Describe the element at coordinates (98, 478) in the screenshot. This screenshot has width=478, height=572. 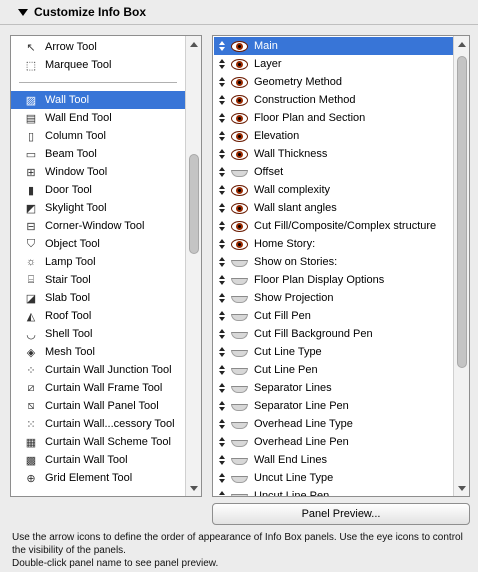
I see `tool-list-item: ⊕ Grid Element Tool` at that location.